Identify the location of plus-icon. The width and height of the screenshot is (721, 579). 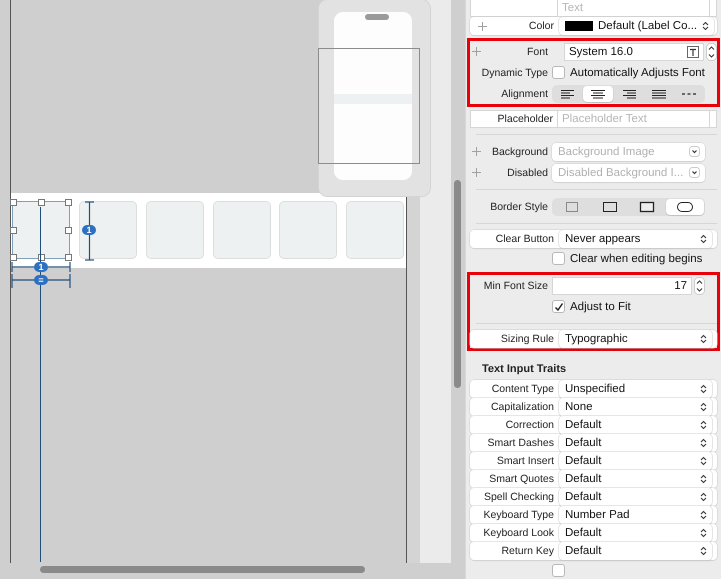
(482, 26).